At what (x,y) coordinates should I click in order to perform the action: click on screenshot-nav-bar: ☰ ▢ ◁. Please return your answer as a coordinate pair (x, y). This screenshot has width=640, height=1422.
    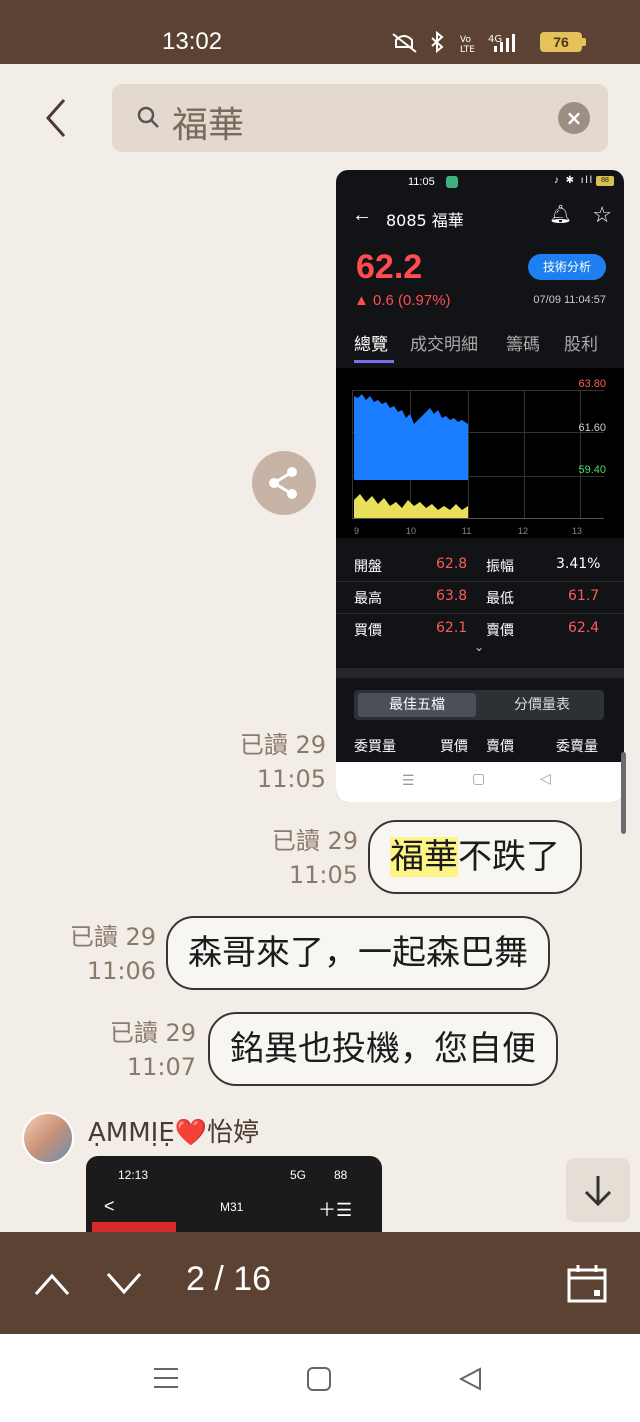
    Looking at the image, I should click on (480, 782).